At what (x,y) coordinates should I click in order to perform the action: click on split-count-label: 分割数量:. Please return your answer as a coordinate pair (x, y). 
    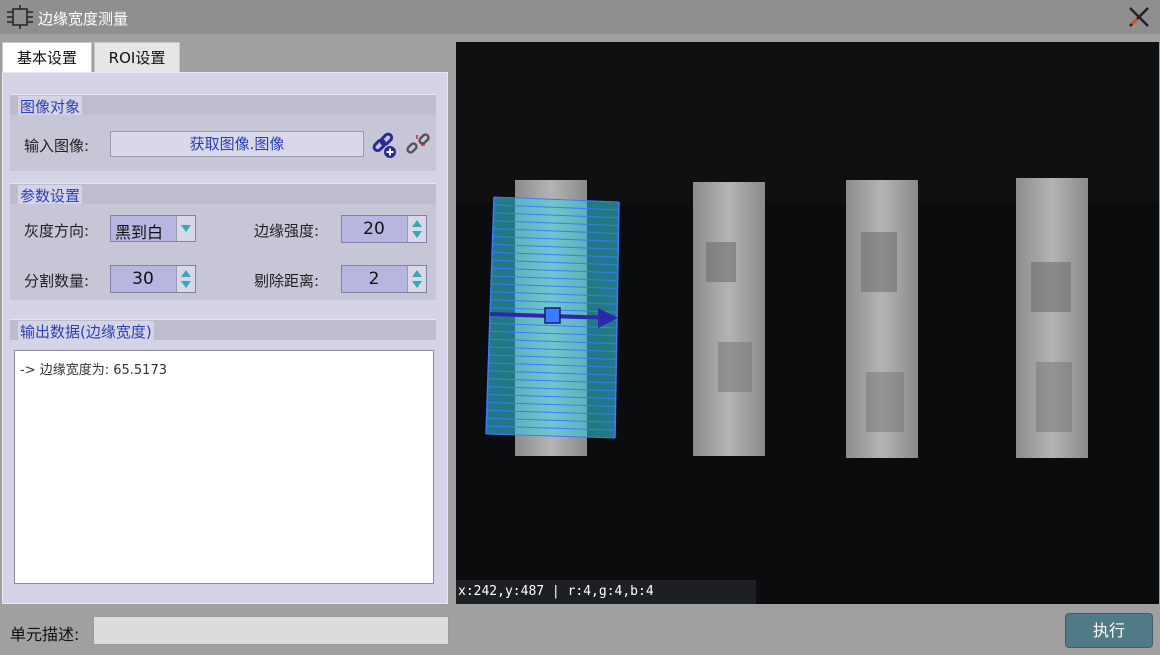
    Looking at the image, I should click on (57, 281).